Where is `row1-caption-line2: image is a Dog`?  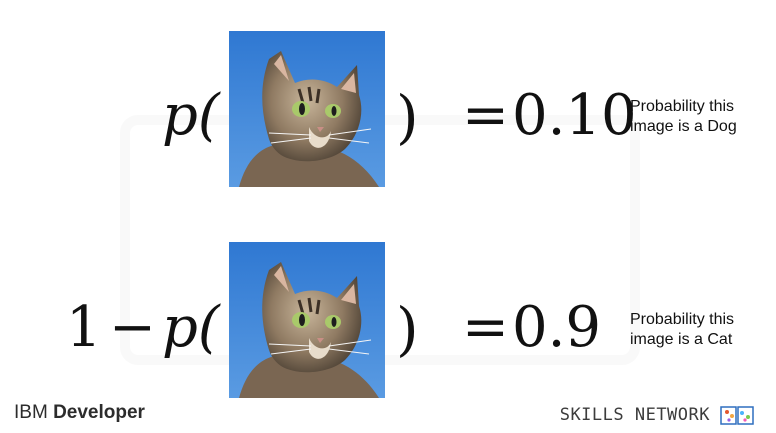 row1-caption-line2: image is a Dog is located at coordinates (683, 126).